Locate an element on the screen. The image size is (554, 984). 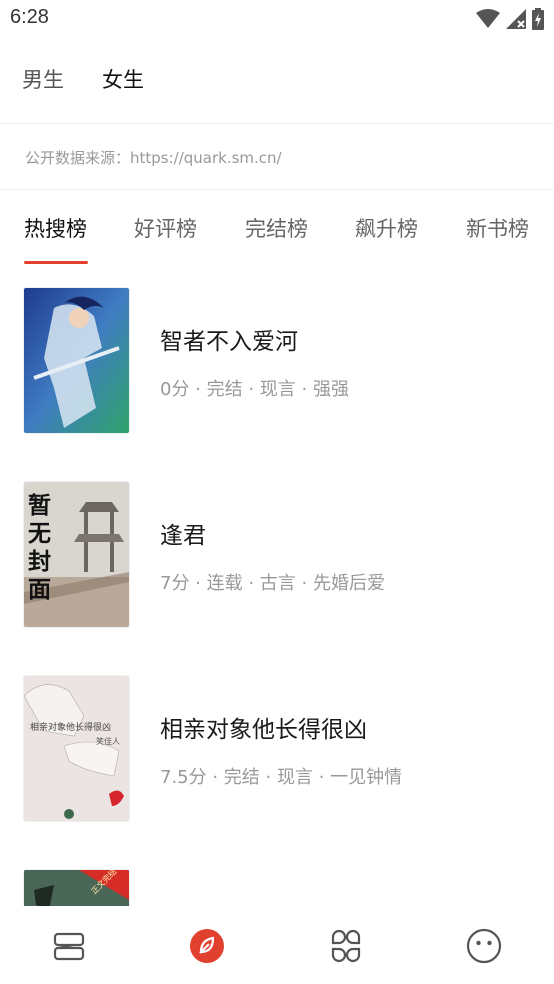
category-icon is located at coordinates (346, 946).